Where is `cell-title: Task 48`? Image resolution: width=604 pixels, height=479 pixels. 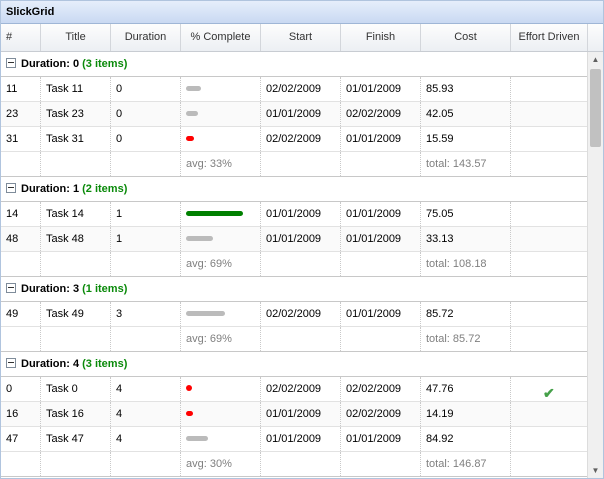
cell-title: Task 48 is located at coordinates (76, 239).